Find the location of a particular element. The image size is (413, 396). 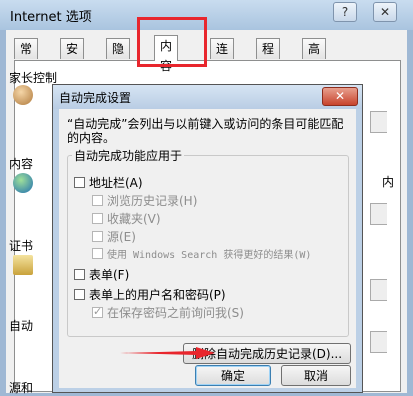

tab-programs: 程序 is located at coordinates (268, 57).